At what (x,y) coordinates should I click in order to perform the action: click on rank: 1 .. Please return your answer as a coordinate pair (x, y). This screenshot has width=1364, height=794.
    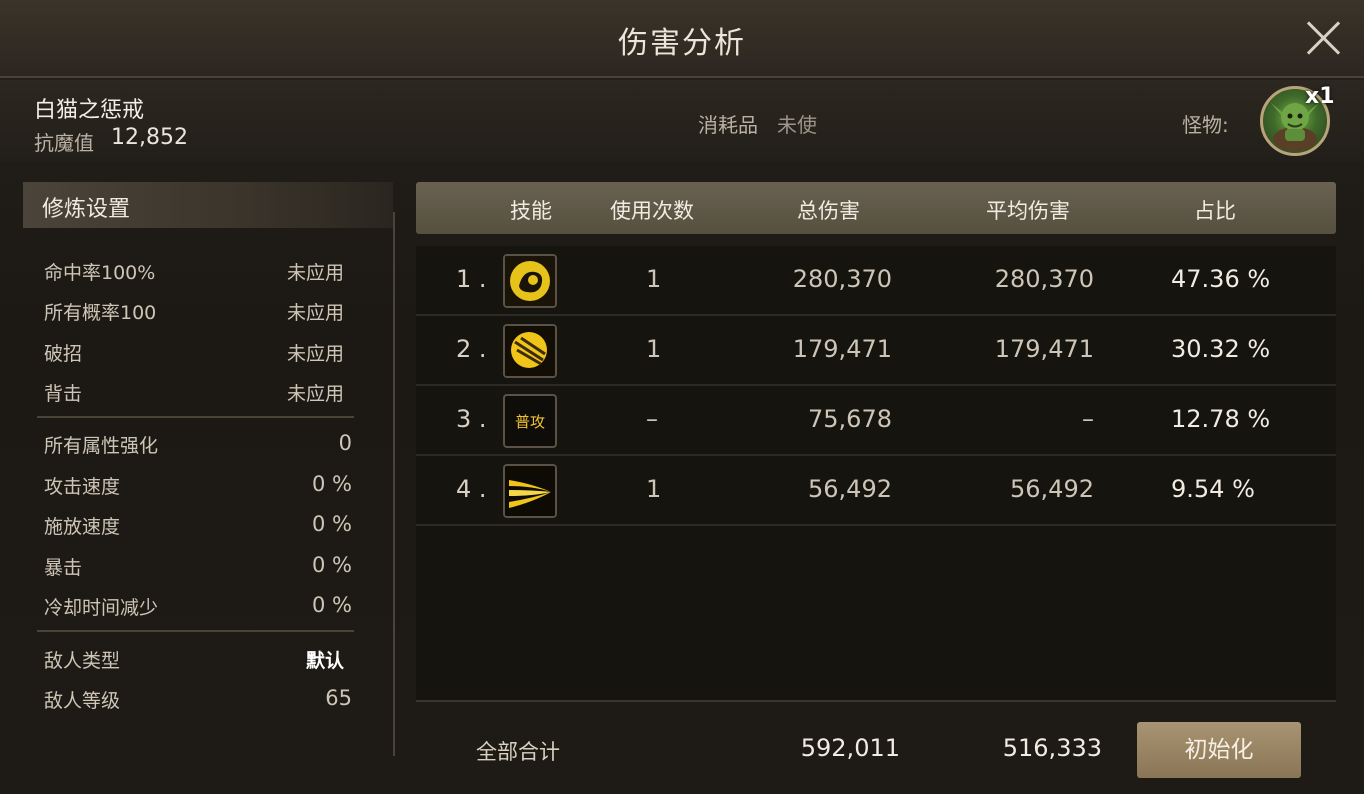
    Looking at the image, I should click on (471, 279).